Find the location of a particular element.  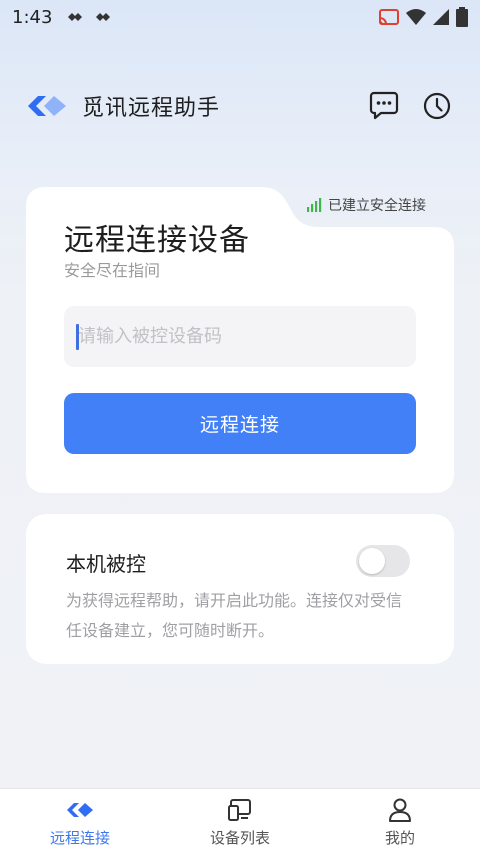

text-cursor is located at coordinates (77, 337).